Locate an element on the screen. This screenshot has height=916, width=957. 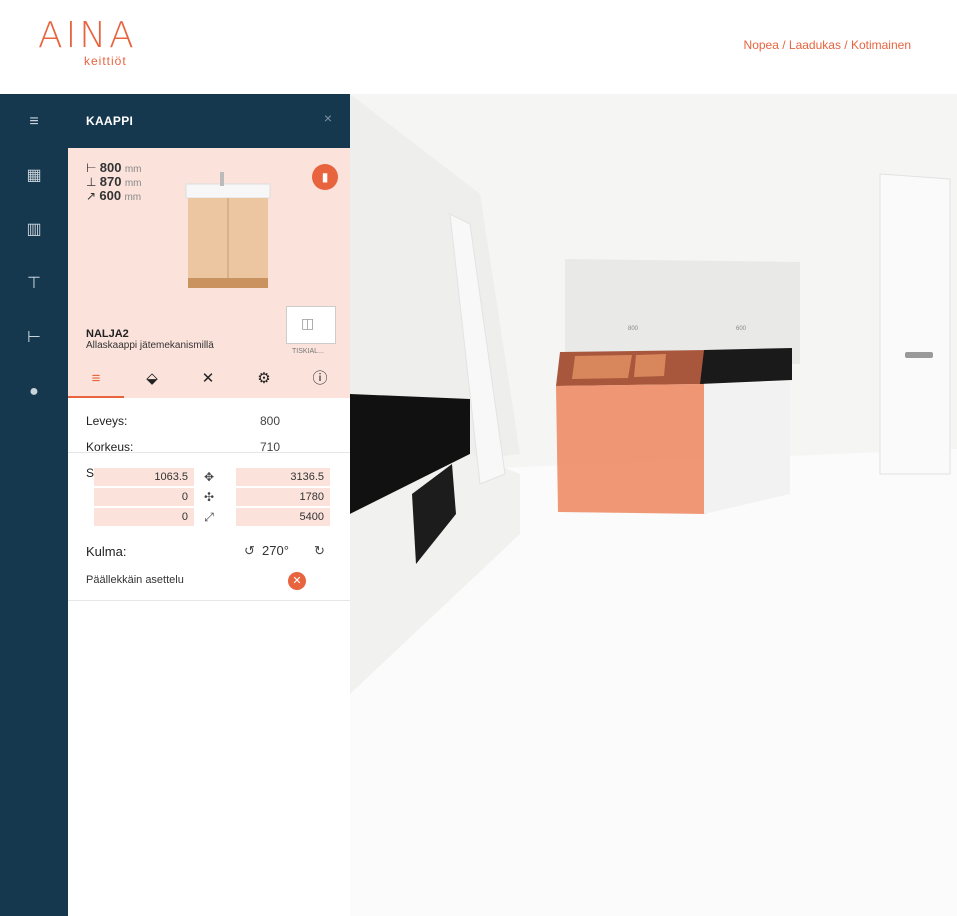
tree-icon: ⊢ is located at coordinates (34, 338).